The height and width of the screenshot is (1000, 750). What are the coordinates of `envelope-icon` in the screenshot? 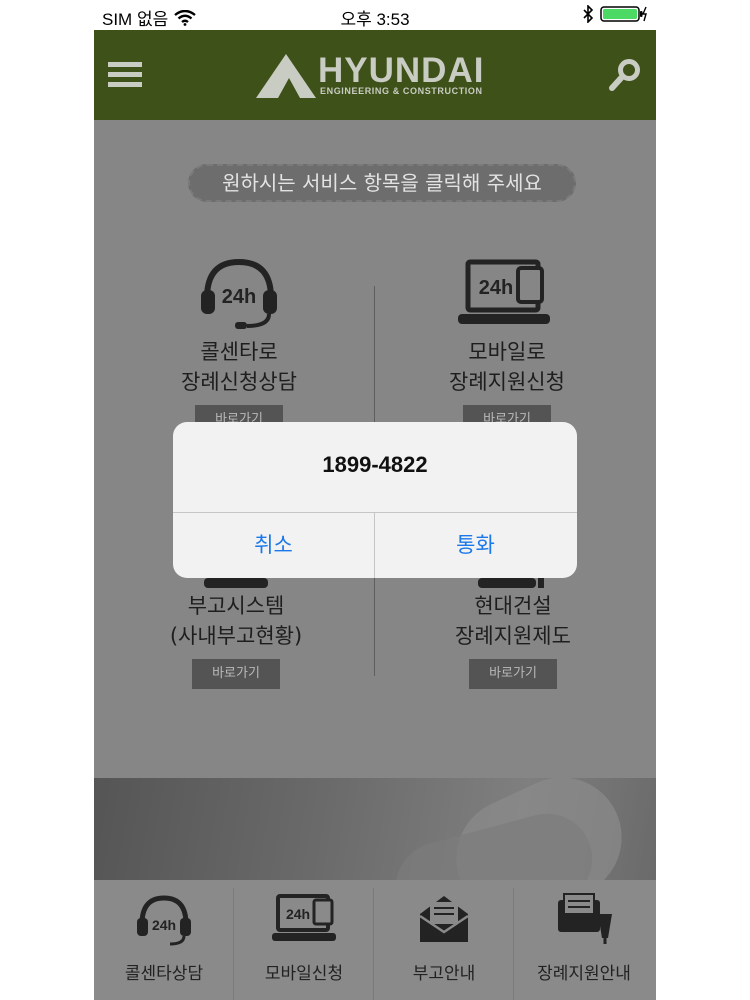 It's located at (444, 919).